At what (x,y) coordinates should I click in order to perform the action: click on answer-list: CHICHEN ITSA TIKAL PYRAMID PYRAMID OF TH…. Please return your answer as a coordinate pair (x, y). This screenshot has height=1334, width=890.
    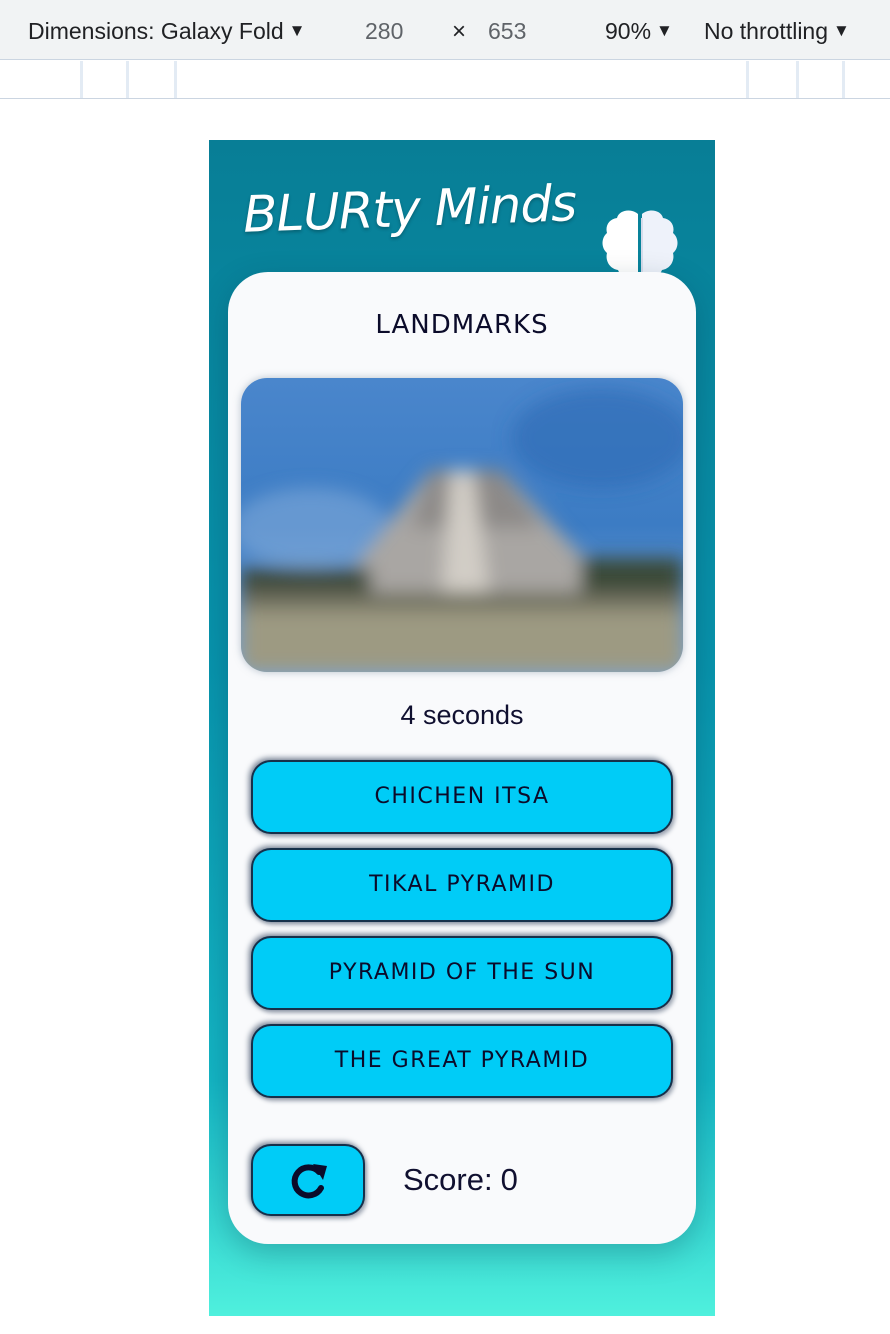
    Looking at the image, I should click on (462, 936).